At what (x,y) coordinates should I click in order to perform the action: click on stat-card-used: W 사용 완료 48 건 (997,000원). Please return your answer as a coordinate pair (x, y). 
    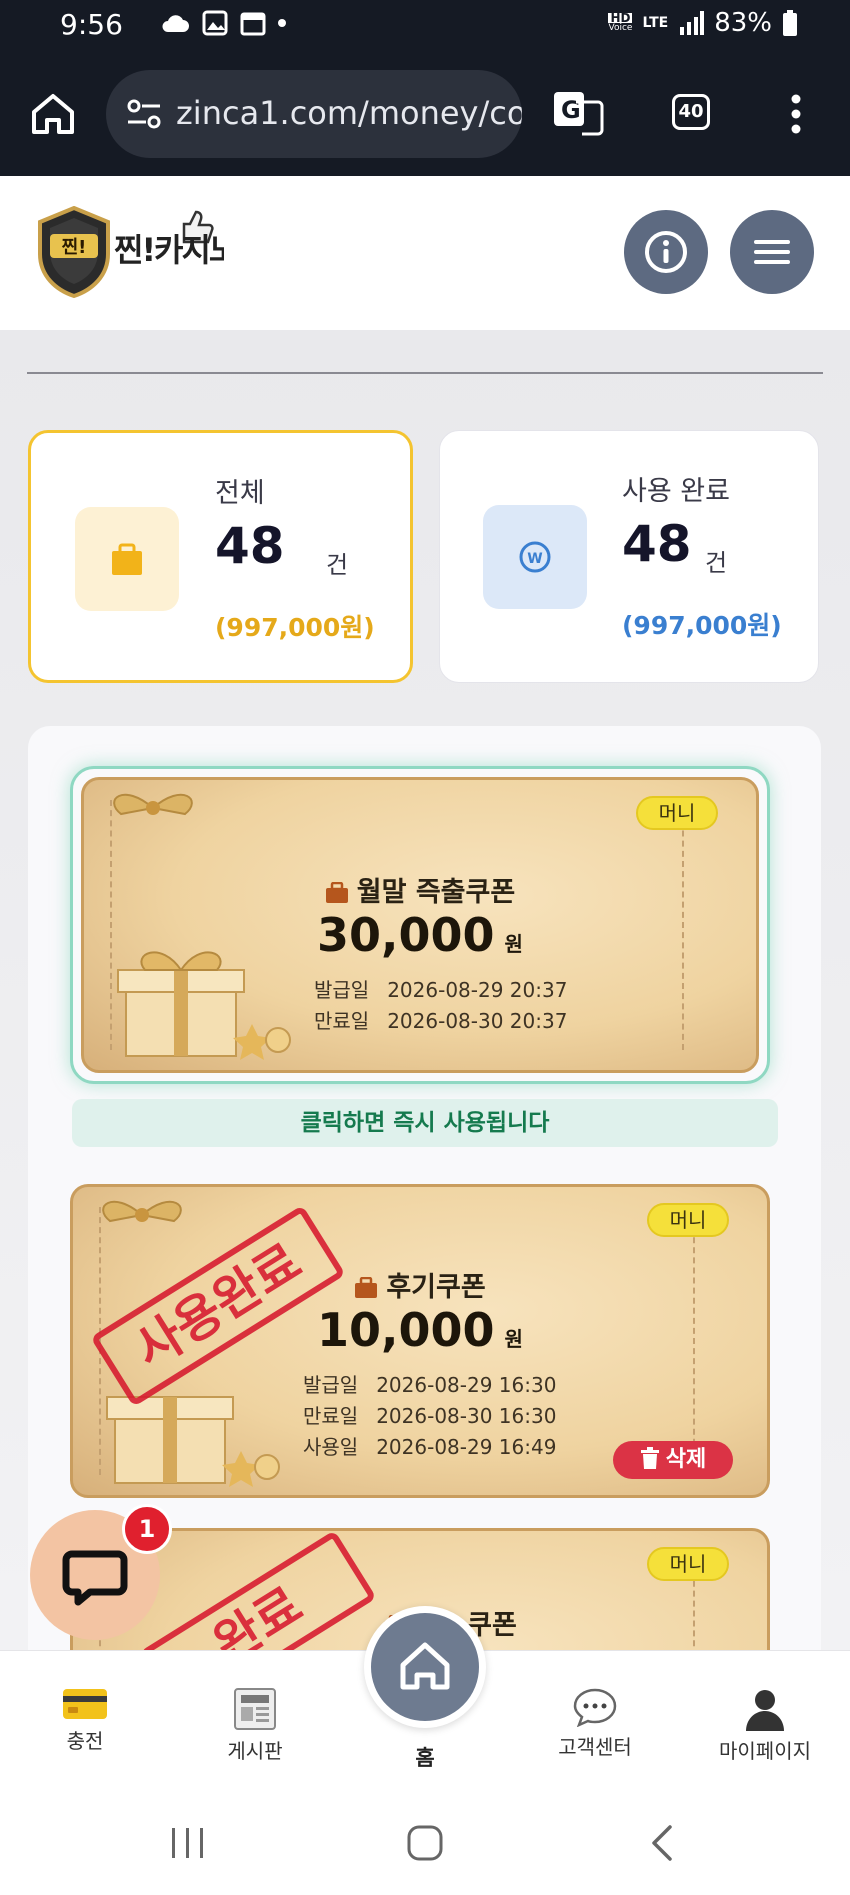
    Looking at the image, I should click on (629, 556).